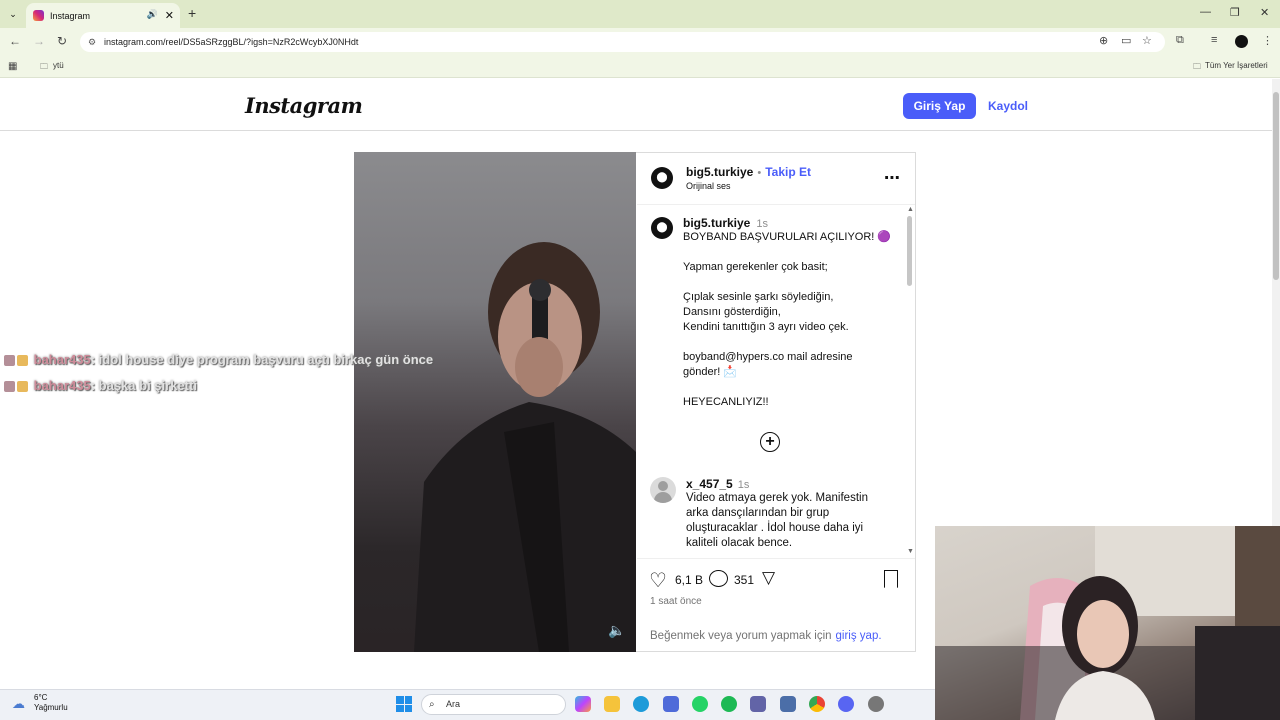 This screenshot has height=720, width=1280. I want to click on caption-line: boyband@hypers.co mail adresine, so click(768, 357).